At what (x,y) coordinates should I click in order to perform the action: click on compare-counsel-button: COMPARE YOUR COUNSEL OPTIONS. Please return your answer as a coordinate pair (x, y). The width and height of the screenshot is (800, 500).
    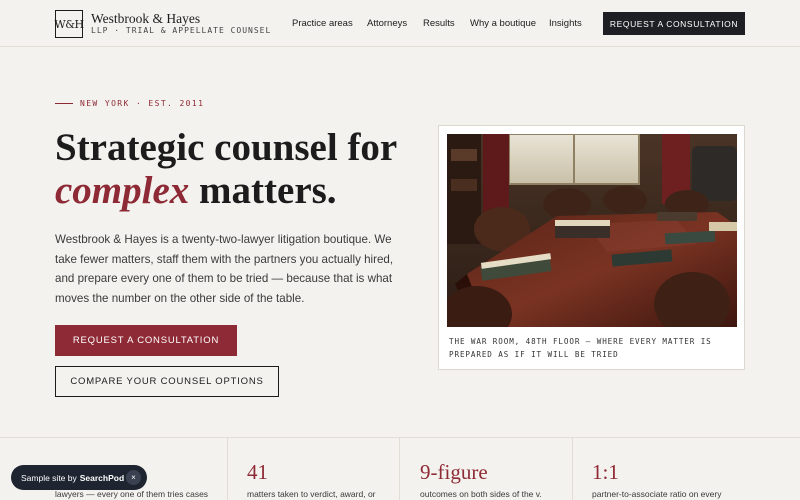
    Looking at the image, I should click on (167, 381).